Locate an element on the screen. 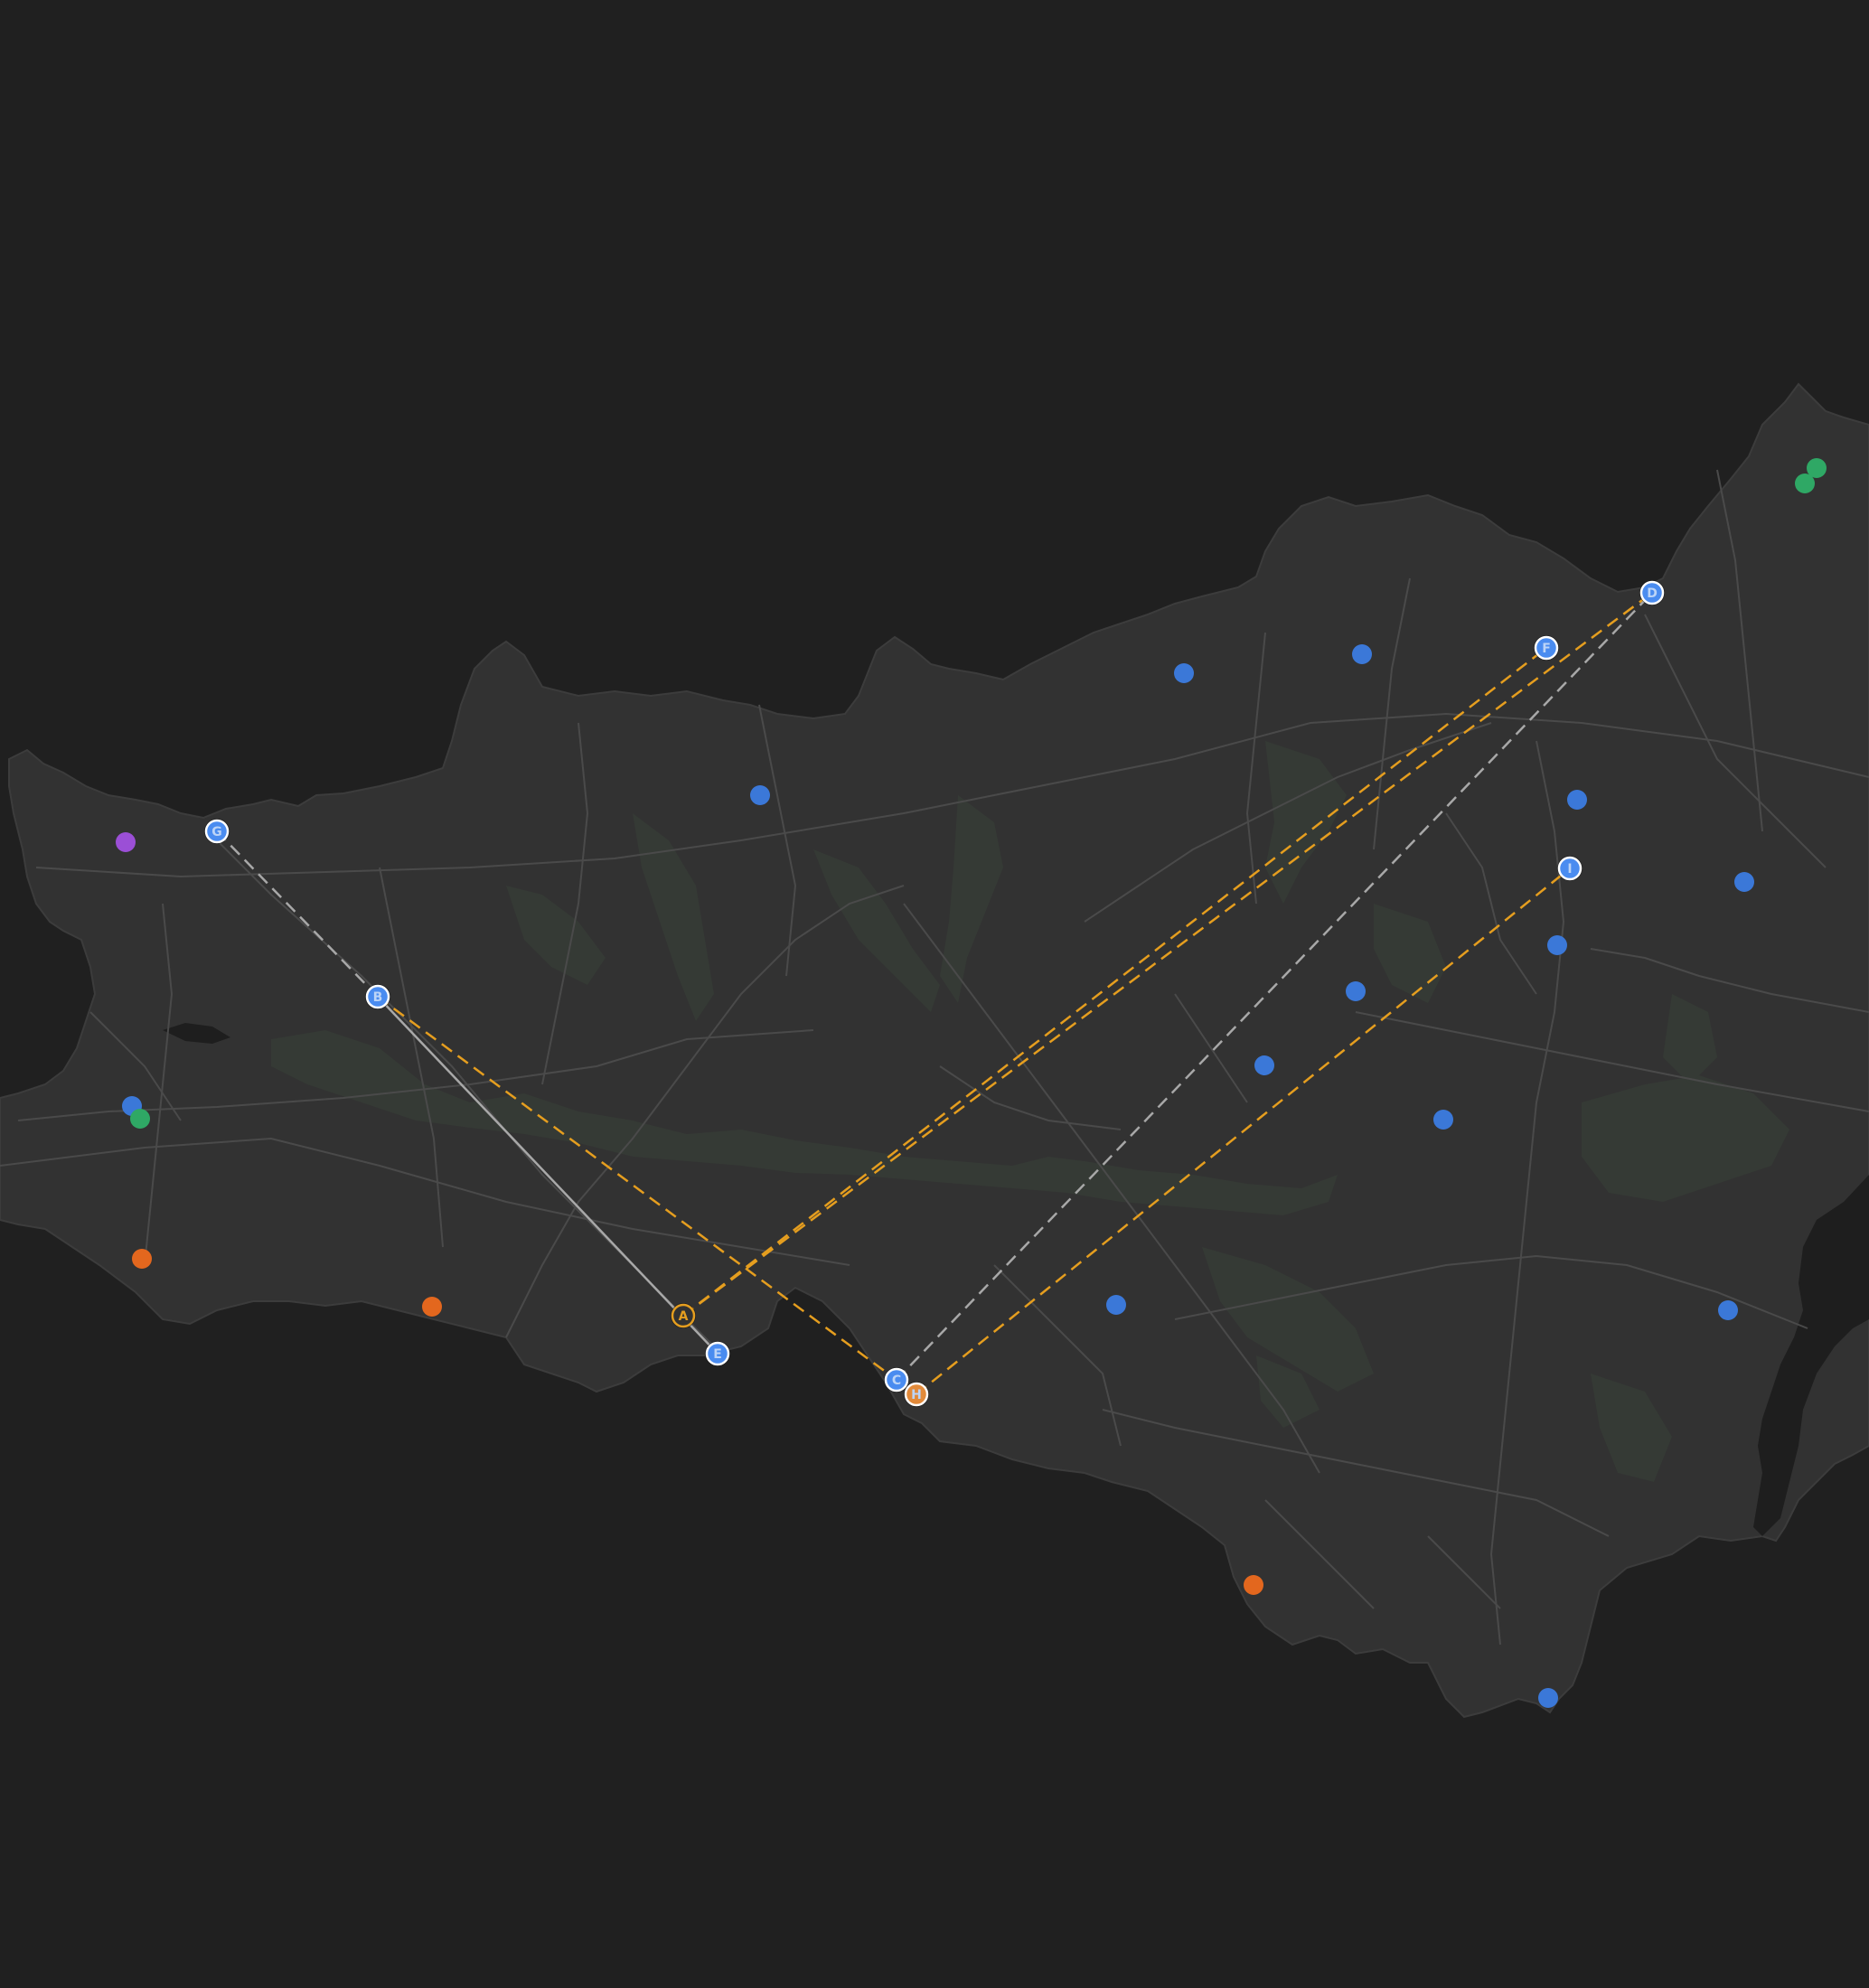 The width and height of the screenshot is (1869, 1988). marker-D: D is located at coordinates (1652, 592).